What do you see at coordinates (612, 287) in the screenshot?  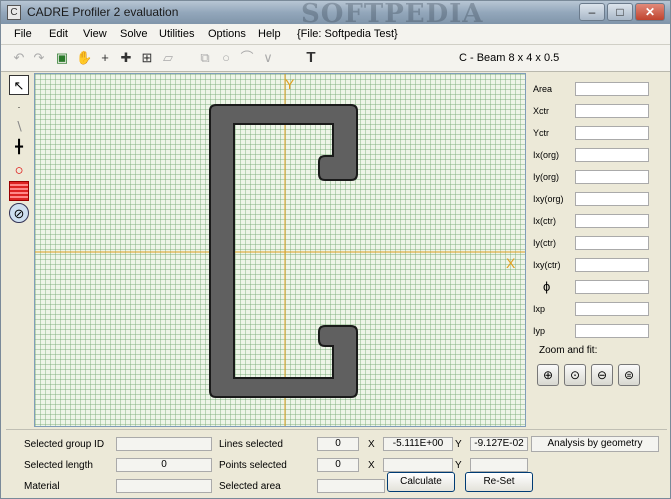 I see `prop-value-phi` at bounding box center [612, 287].